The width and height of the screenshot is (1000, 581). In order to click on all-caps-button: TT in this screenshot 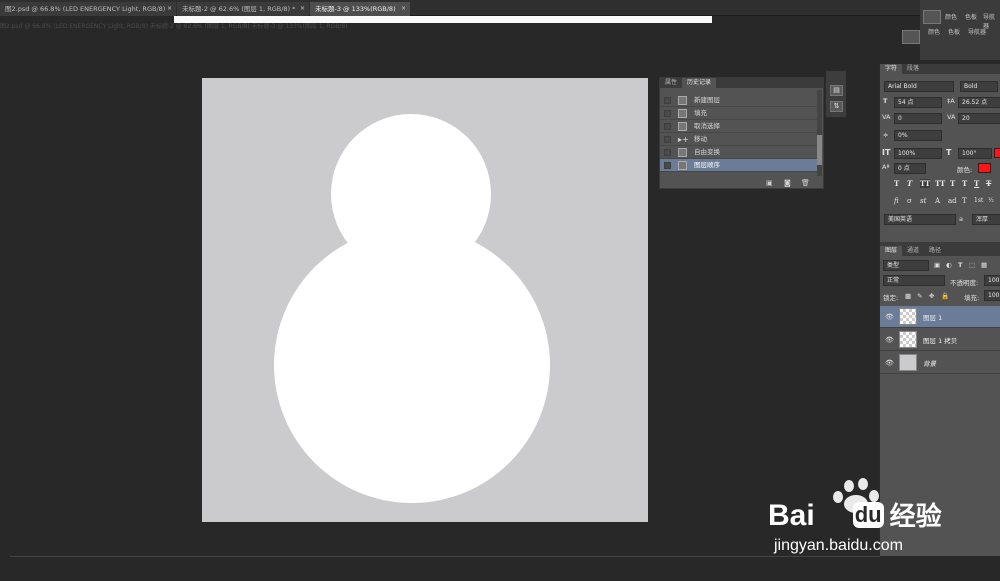, I will do `click(925, 183)`.